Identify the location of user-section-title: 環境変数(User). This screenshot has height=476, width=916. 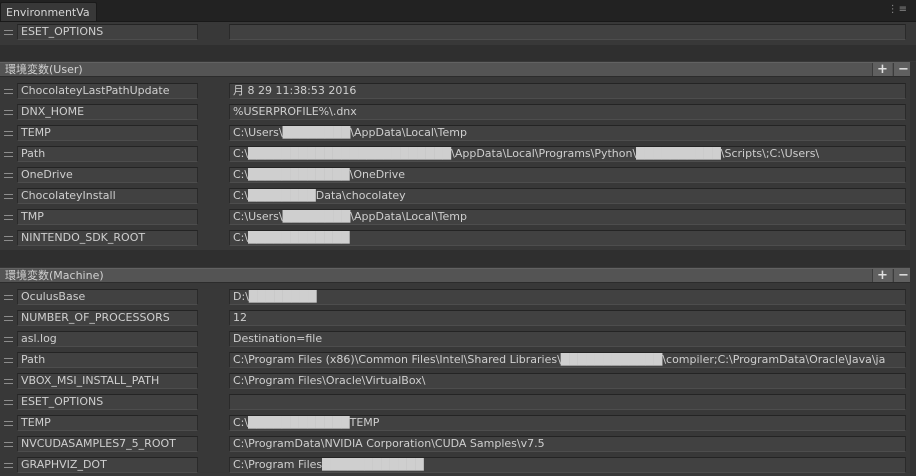
(44, 69).